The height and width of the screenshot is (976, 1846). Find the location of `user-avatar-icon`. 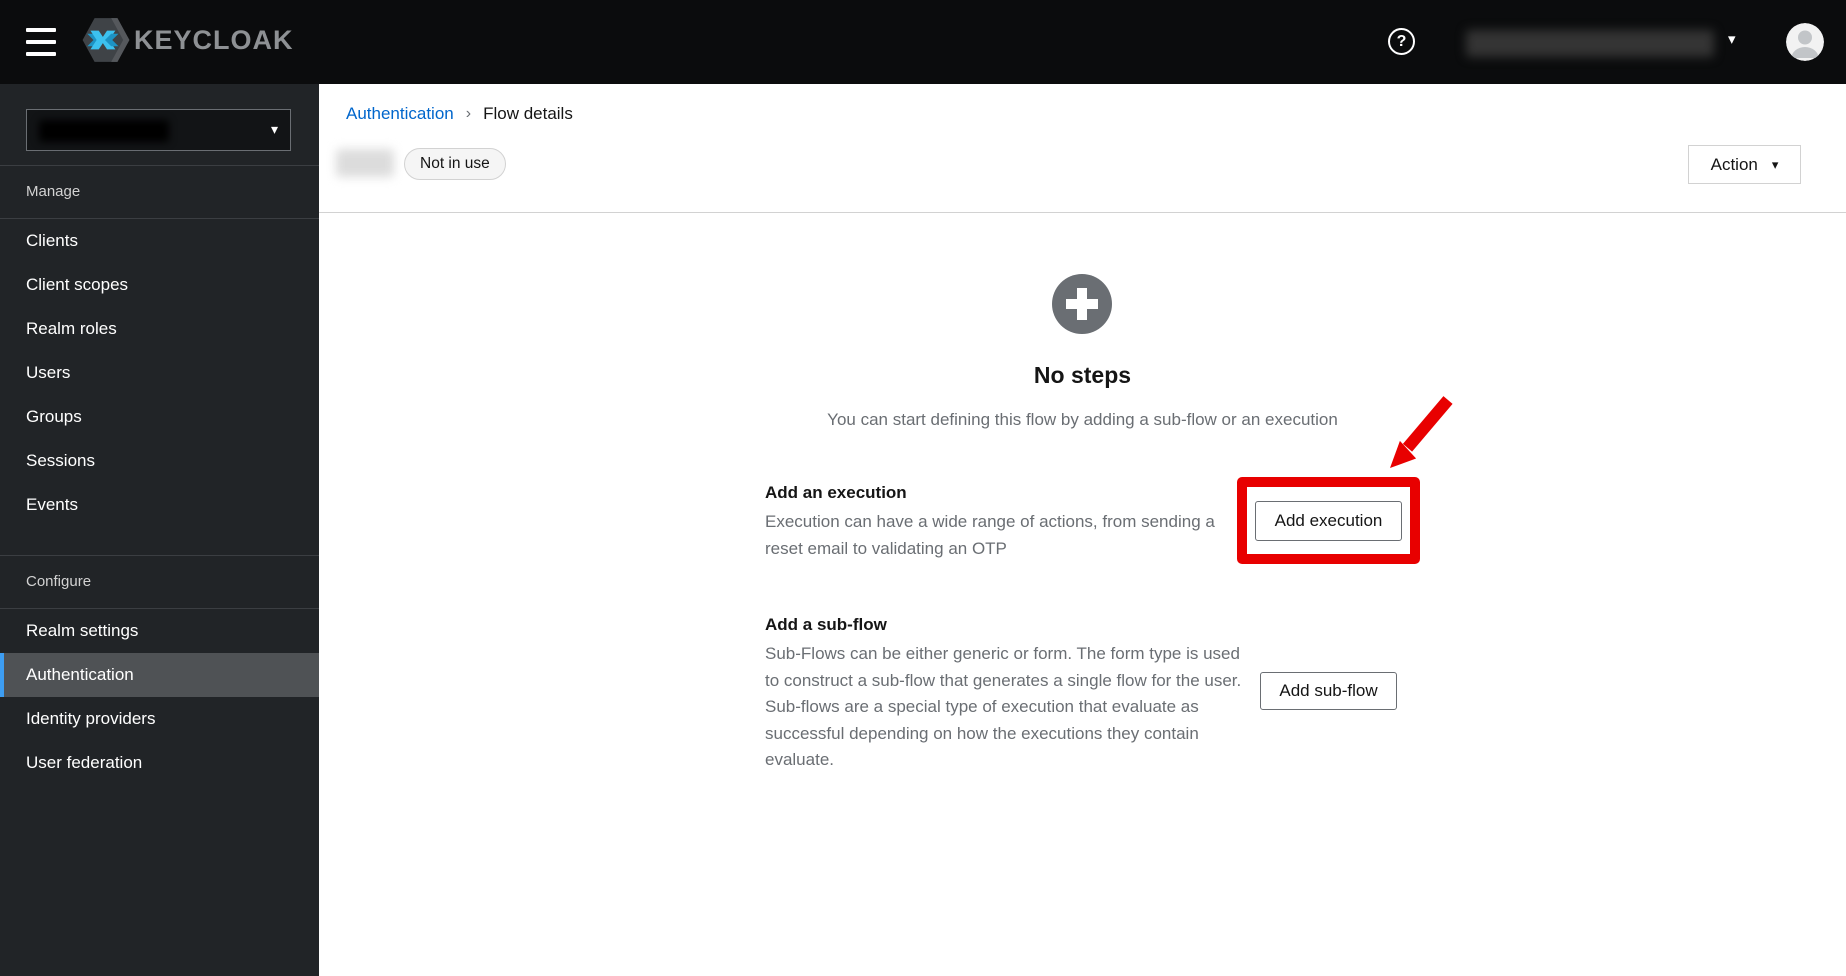

user-avatar-icon is located at coordinates (1805, 42).